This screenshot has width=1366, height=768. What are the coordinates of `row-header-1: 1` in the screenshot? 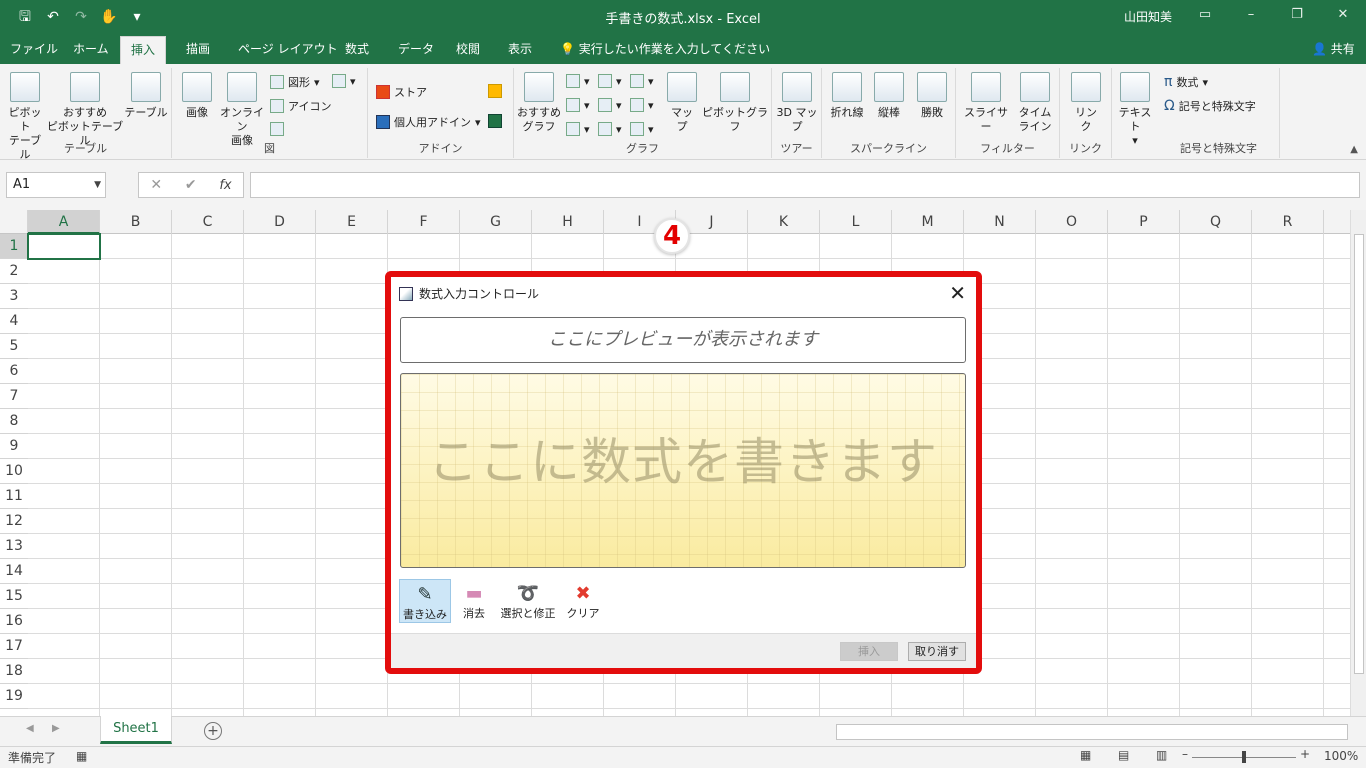 It's located at (14, 246).